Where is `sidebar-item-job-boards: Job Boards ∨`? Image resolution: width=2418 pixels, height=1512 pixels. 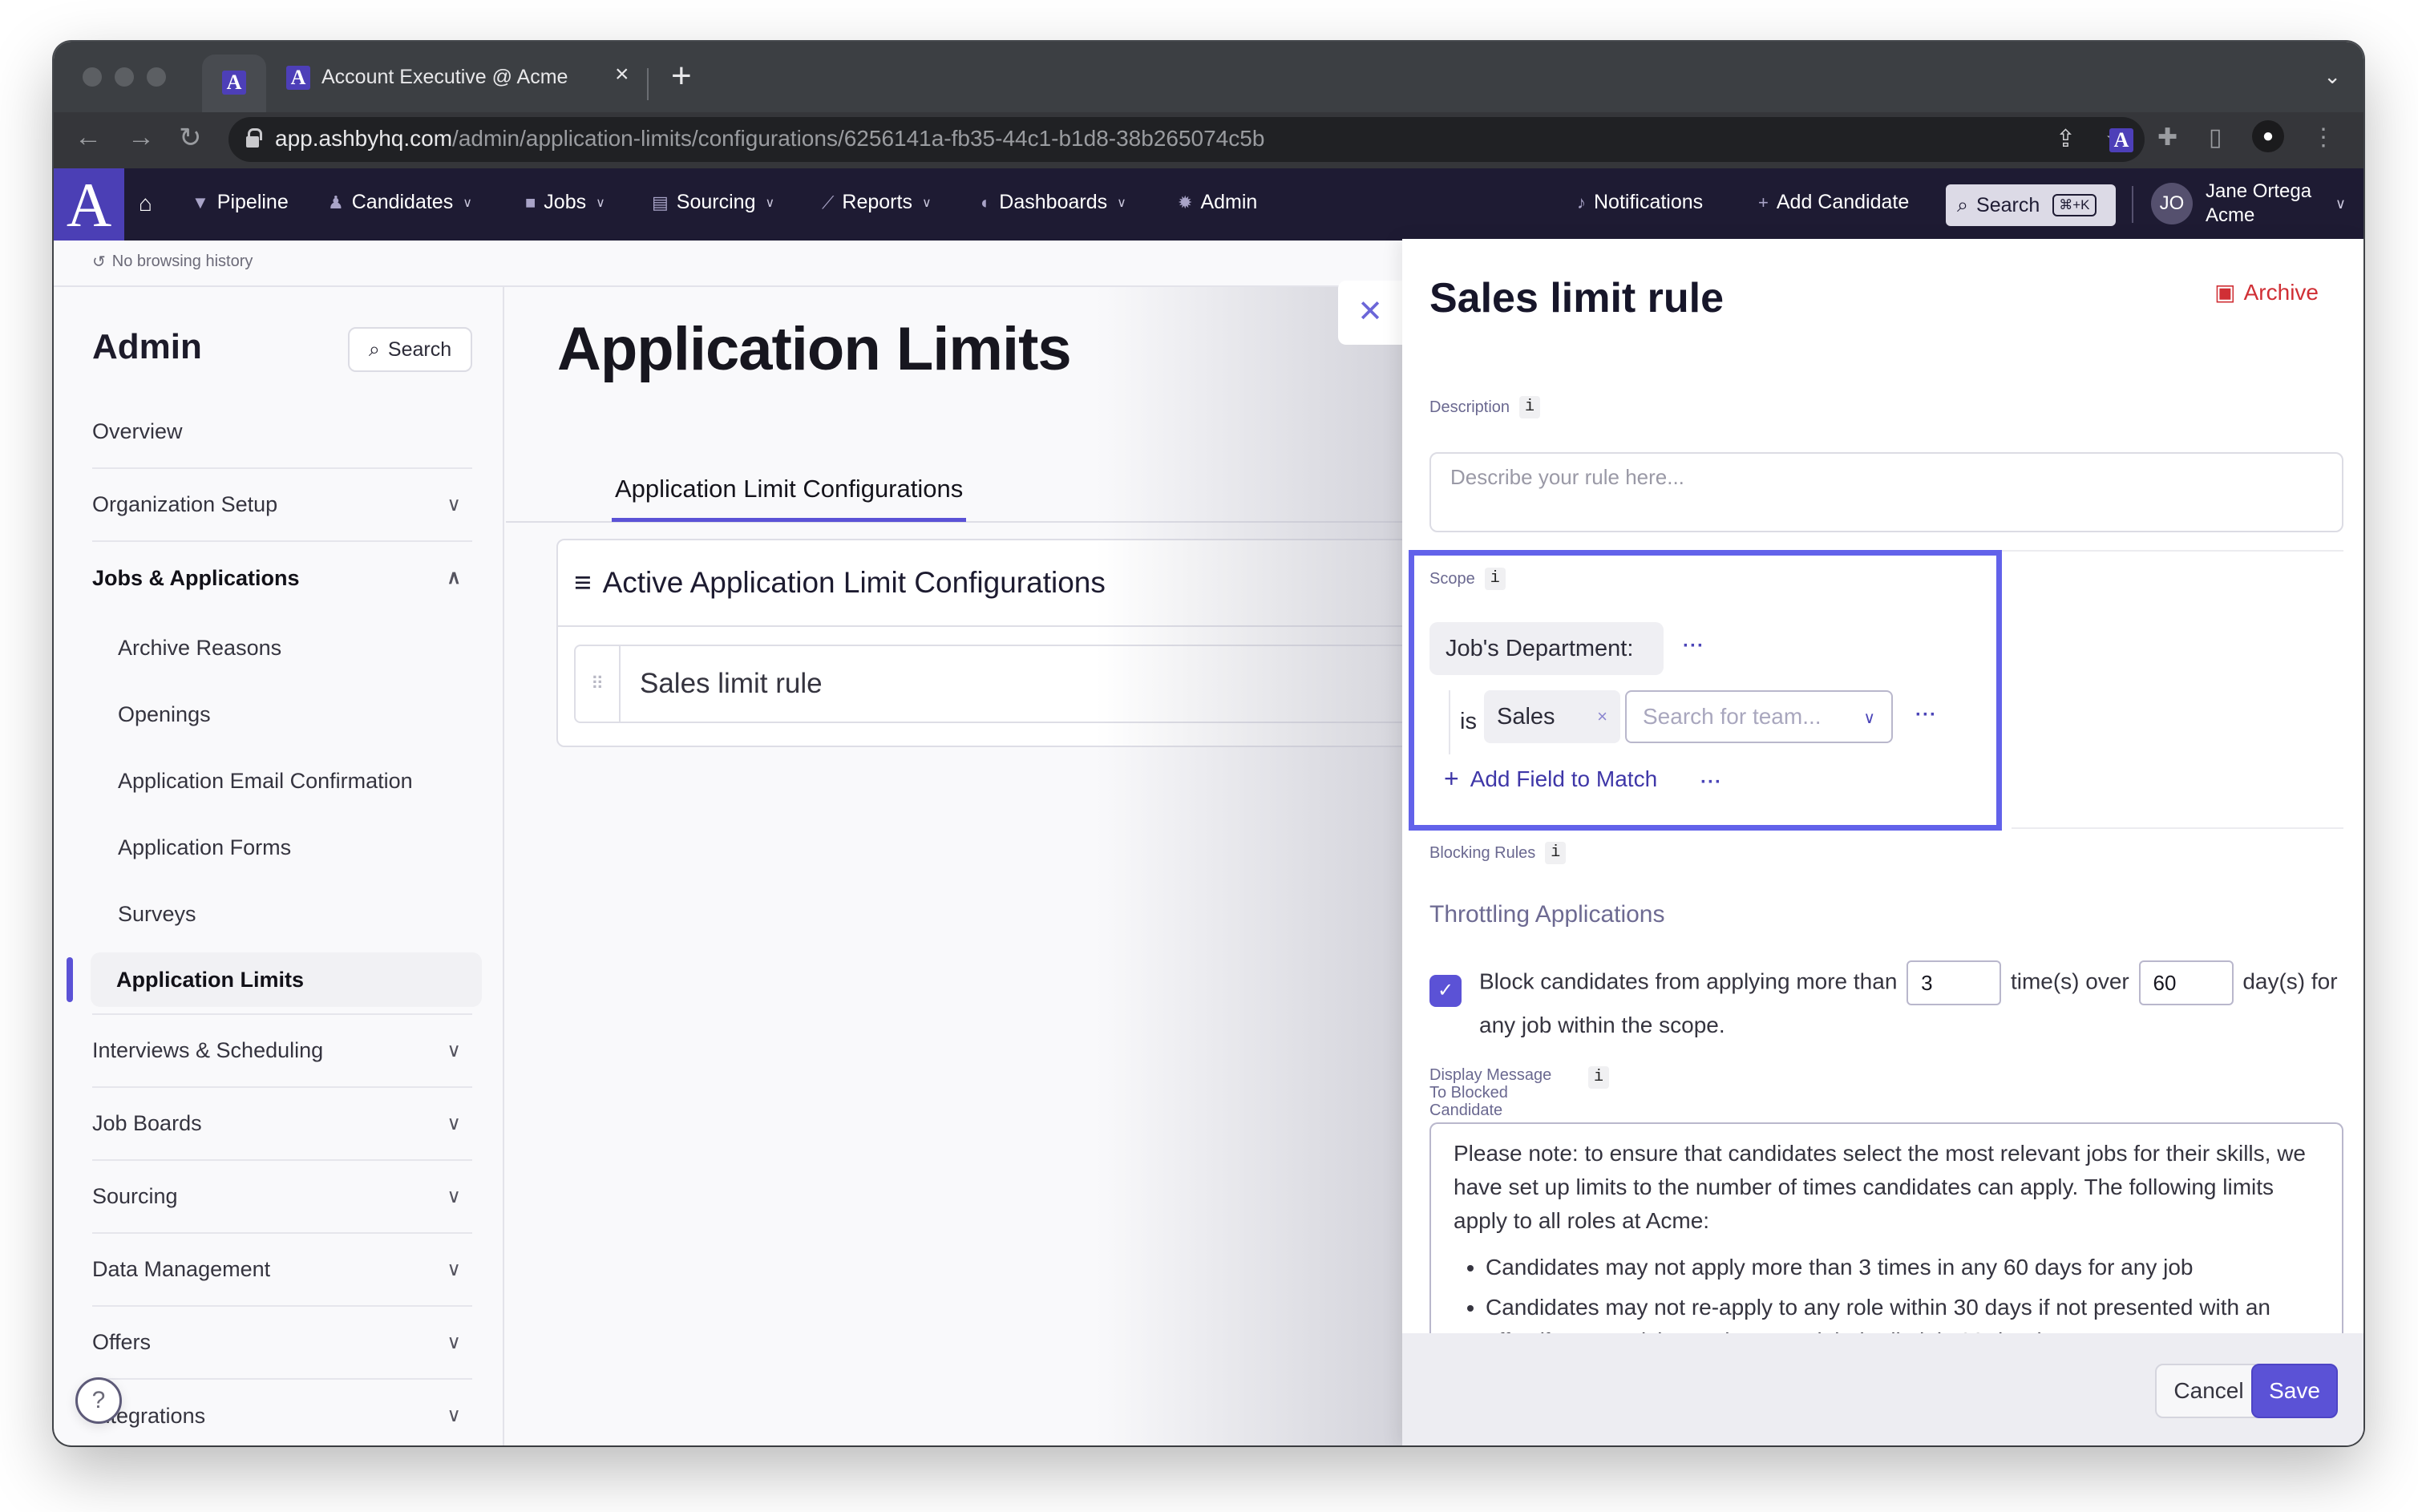
sidebar-item-job-boards: Job Boards ∨ is located at coordinates (282, 1124).